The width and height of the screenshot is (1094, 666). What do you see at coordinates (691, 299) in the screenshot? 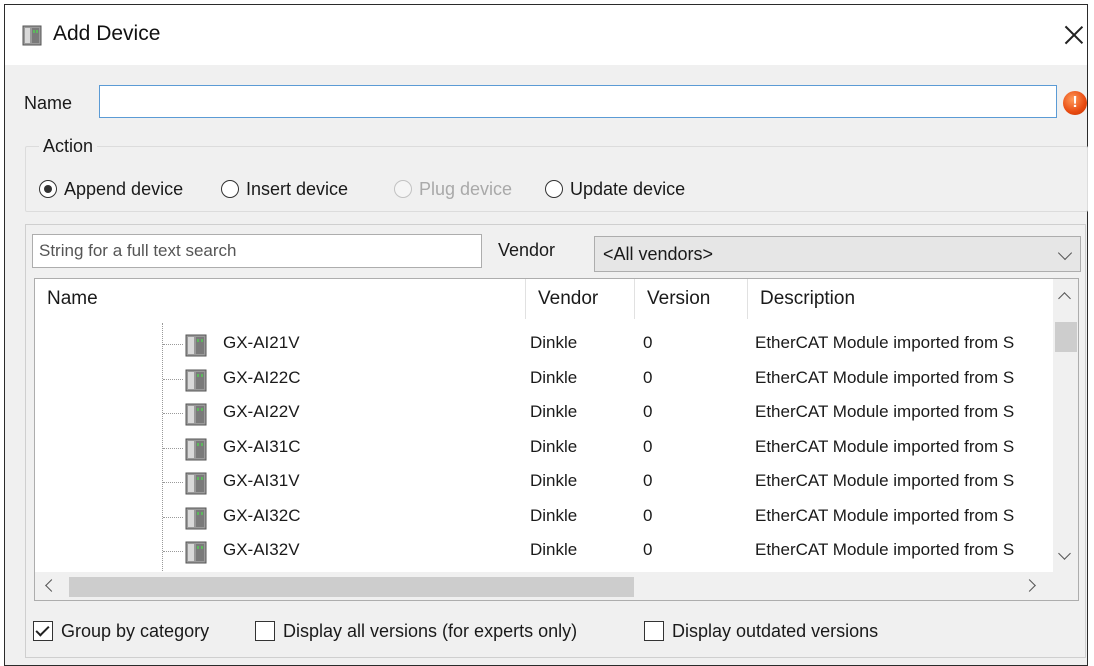
I see `column-header-version: Version` at bounding box center [691, 299].